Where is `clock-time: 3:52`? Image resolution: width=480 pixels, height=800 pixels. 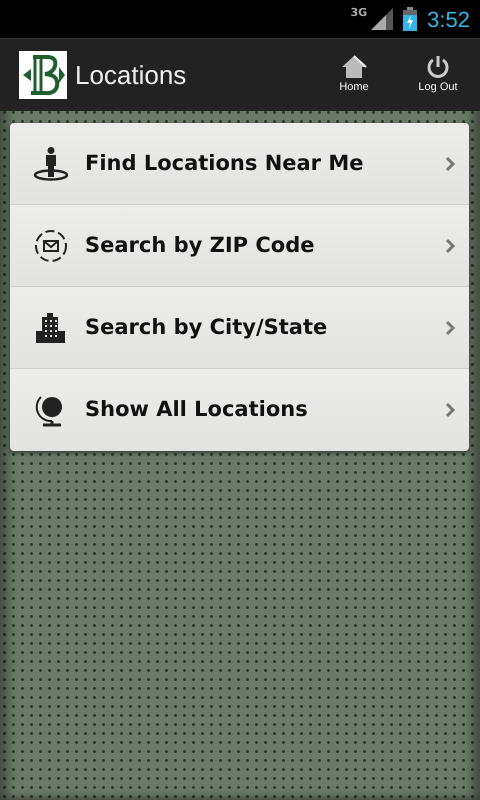
clock-time: 3:52 is located at coordinates (448, 20).